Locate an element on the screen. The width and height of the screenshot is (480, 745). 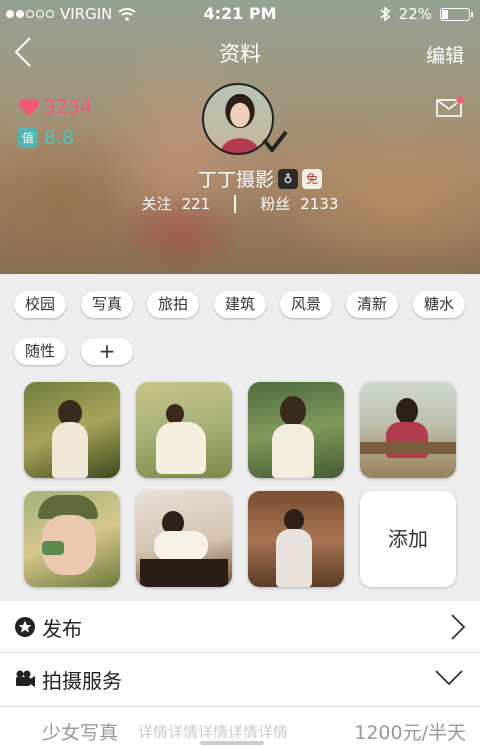
bluetooth-icon is located at coordinates (385, 14).